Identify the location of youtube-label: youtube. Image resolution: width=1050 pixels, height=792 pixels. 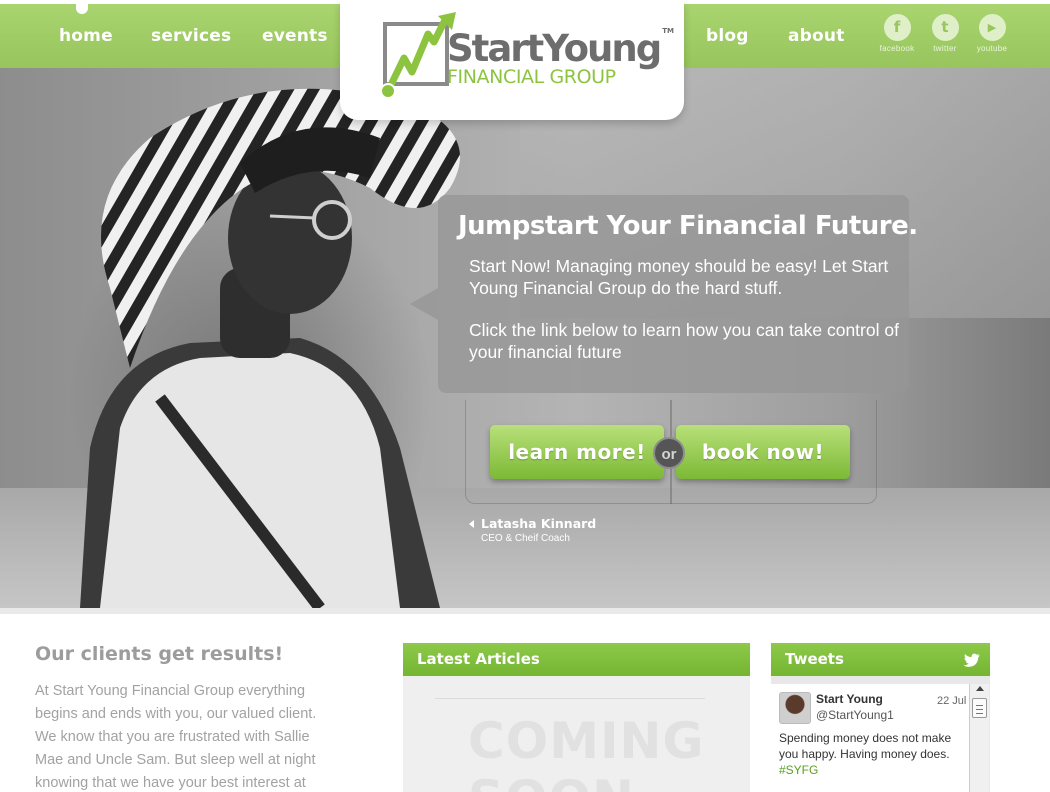
(992, 48).